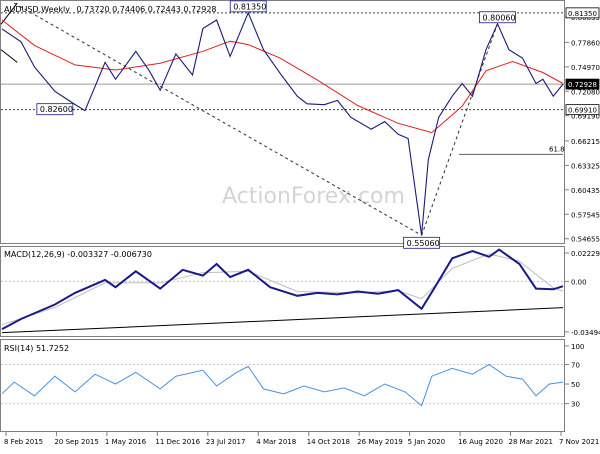  I want to click on y-tick-label: 70, so click(575, 365).